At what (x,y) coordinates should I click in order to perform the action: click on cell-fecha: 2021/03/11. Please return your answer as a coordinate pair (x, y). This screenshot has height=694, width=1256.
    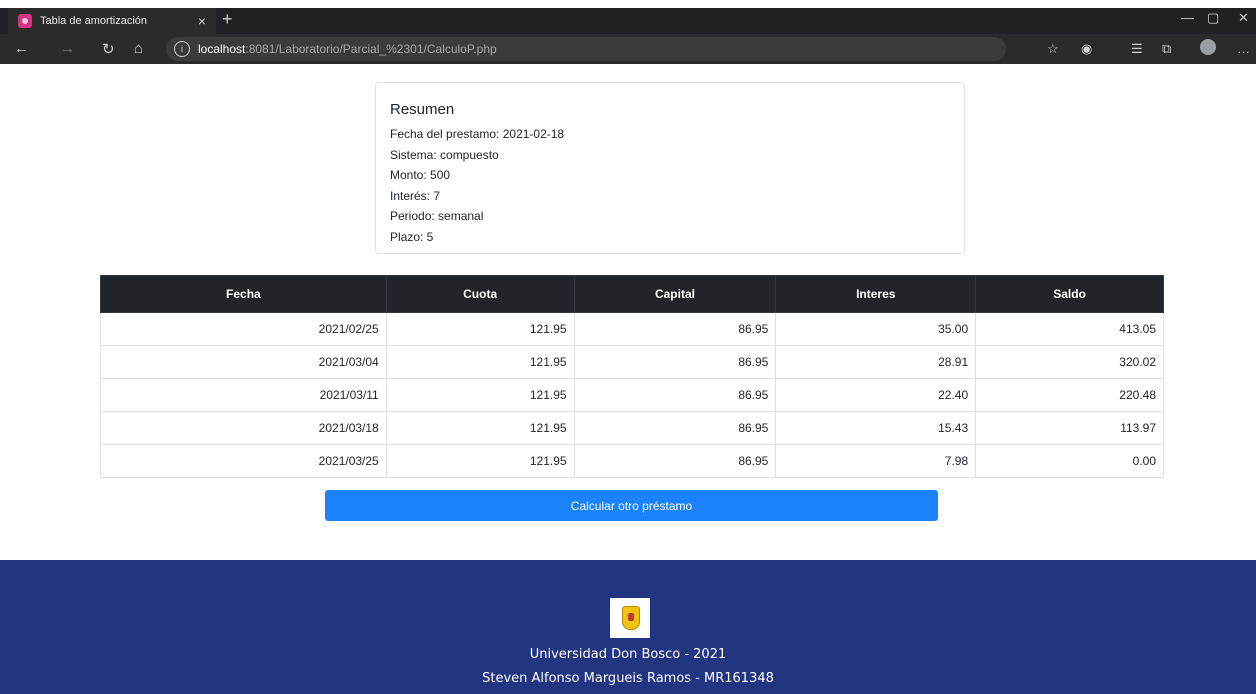
    Looking at the image, I should click on (243, 395).